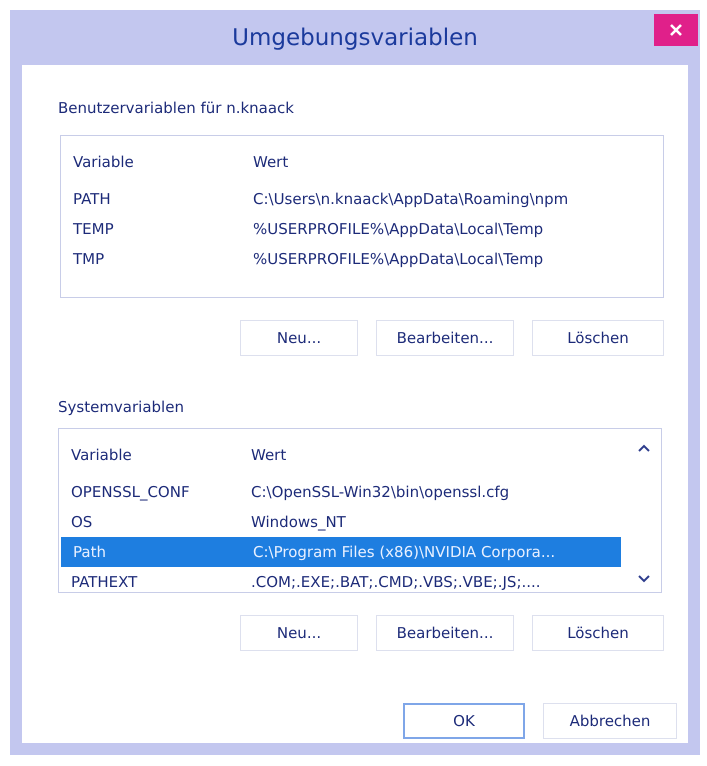 The image size is (707, 766). Describe the element at coordinates (89, 259) in the screenshot. I see `variable-name: TMP` at that location.